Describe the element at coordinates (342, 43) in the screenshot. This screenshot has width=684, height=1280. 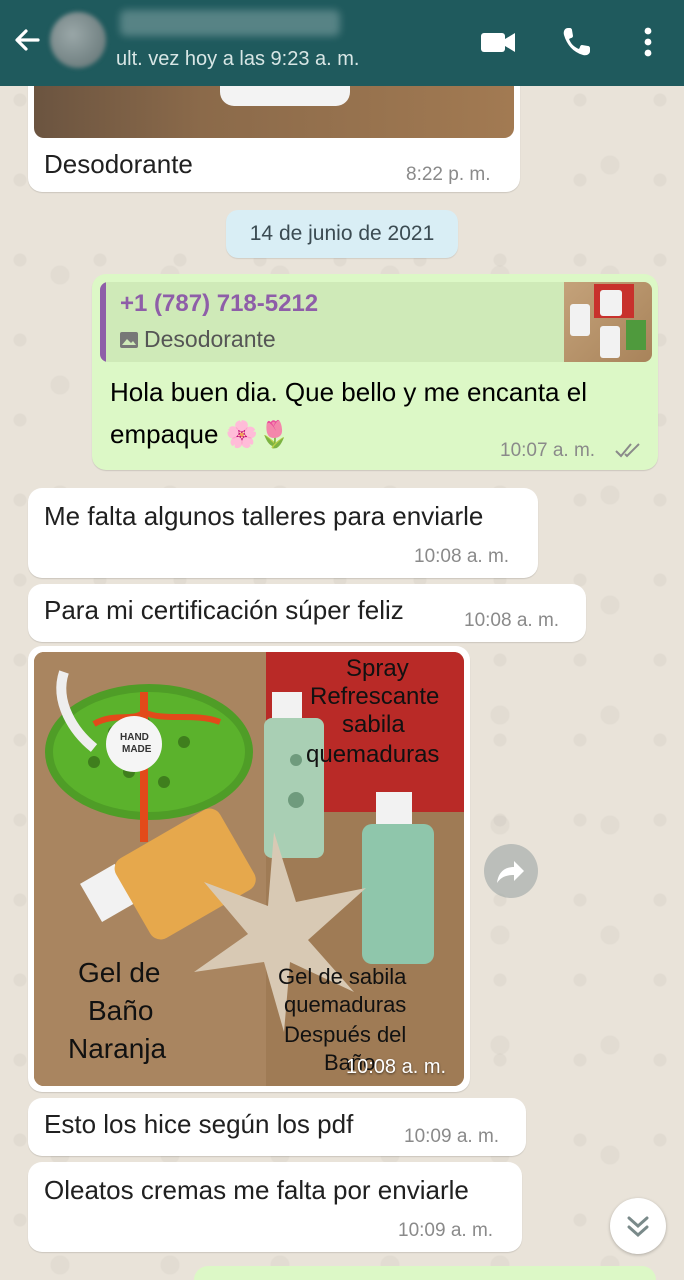
I see `chat-header: ult. vez hoy a las 9:23 a. m.` at that location.